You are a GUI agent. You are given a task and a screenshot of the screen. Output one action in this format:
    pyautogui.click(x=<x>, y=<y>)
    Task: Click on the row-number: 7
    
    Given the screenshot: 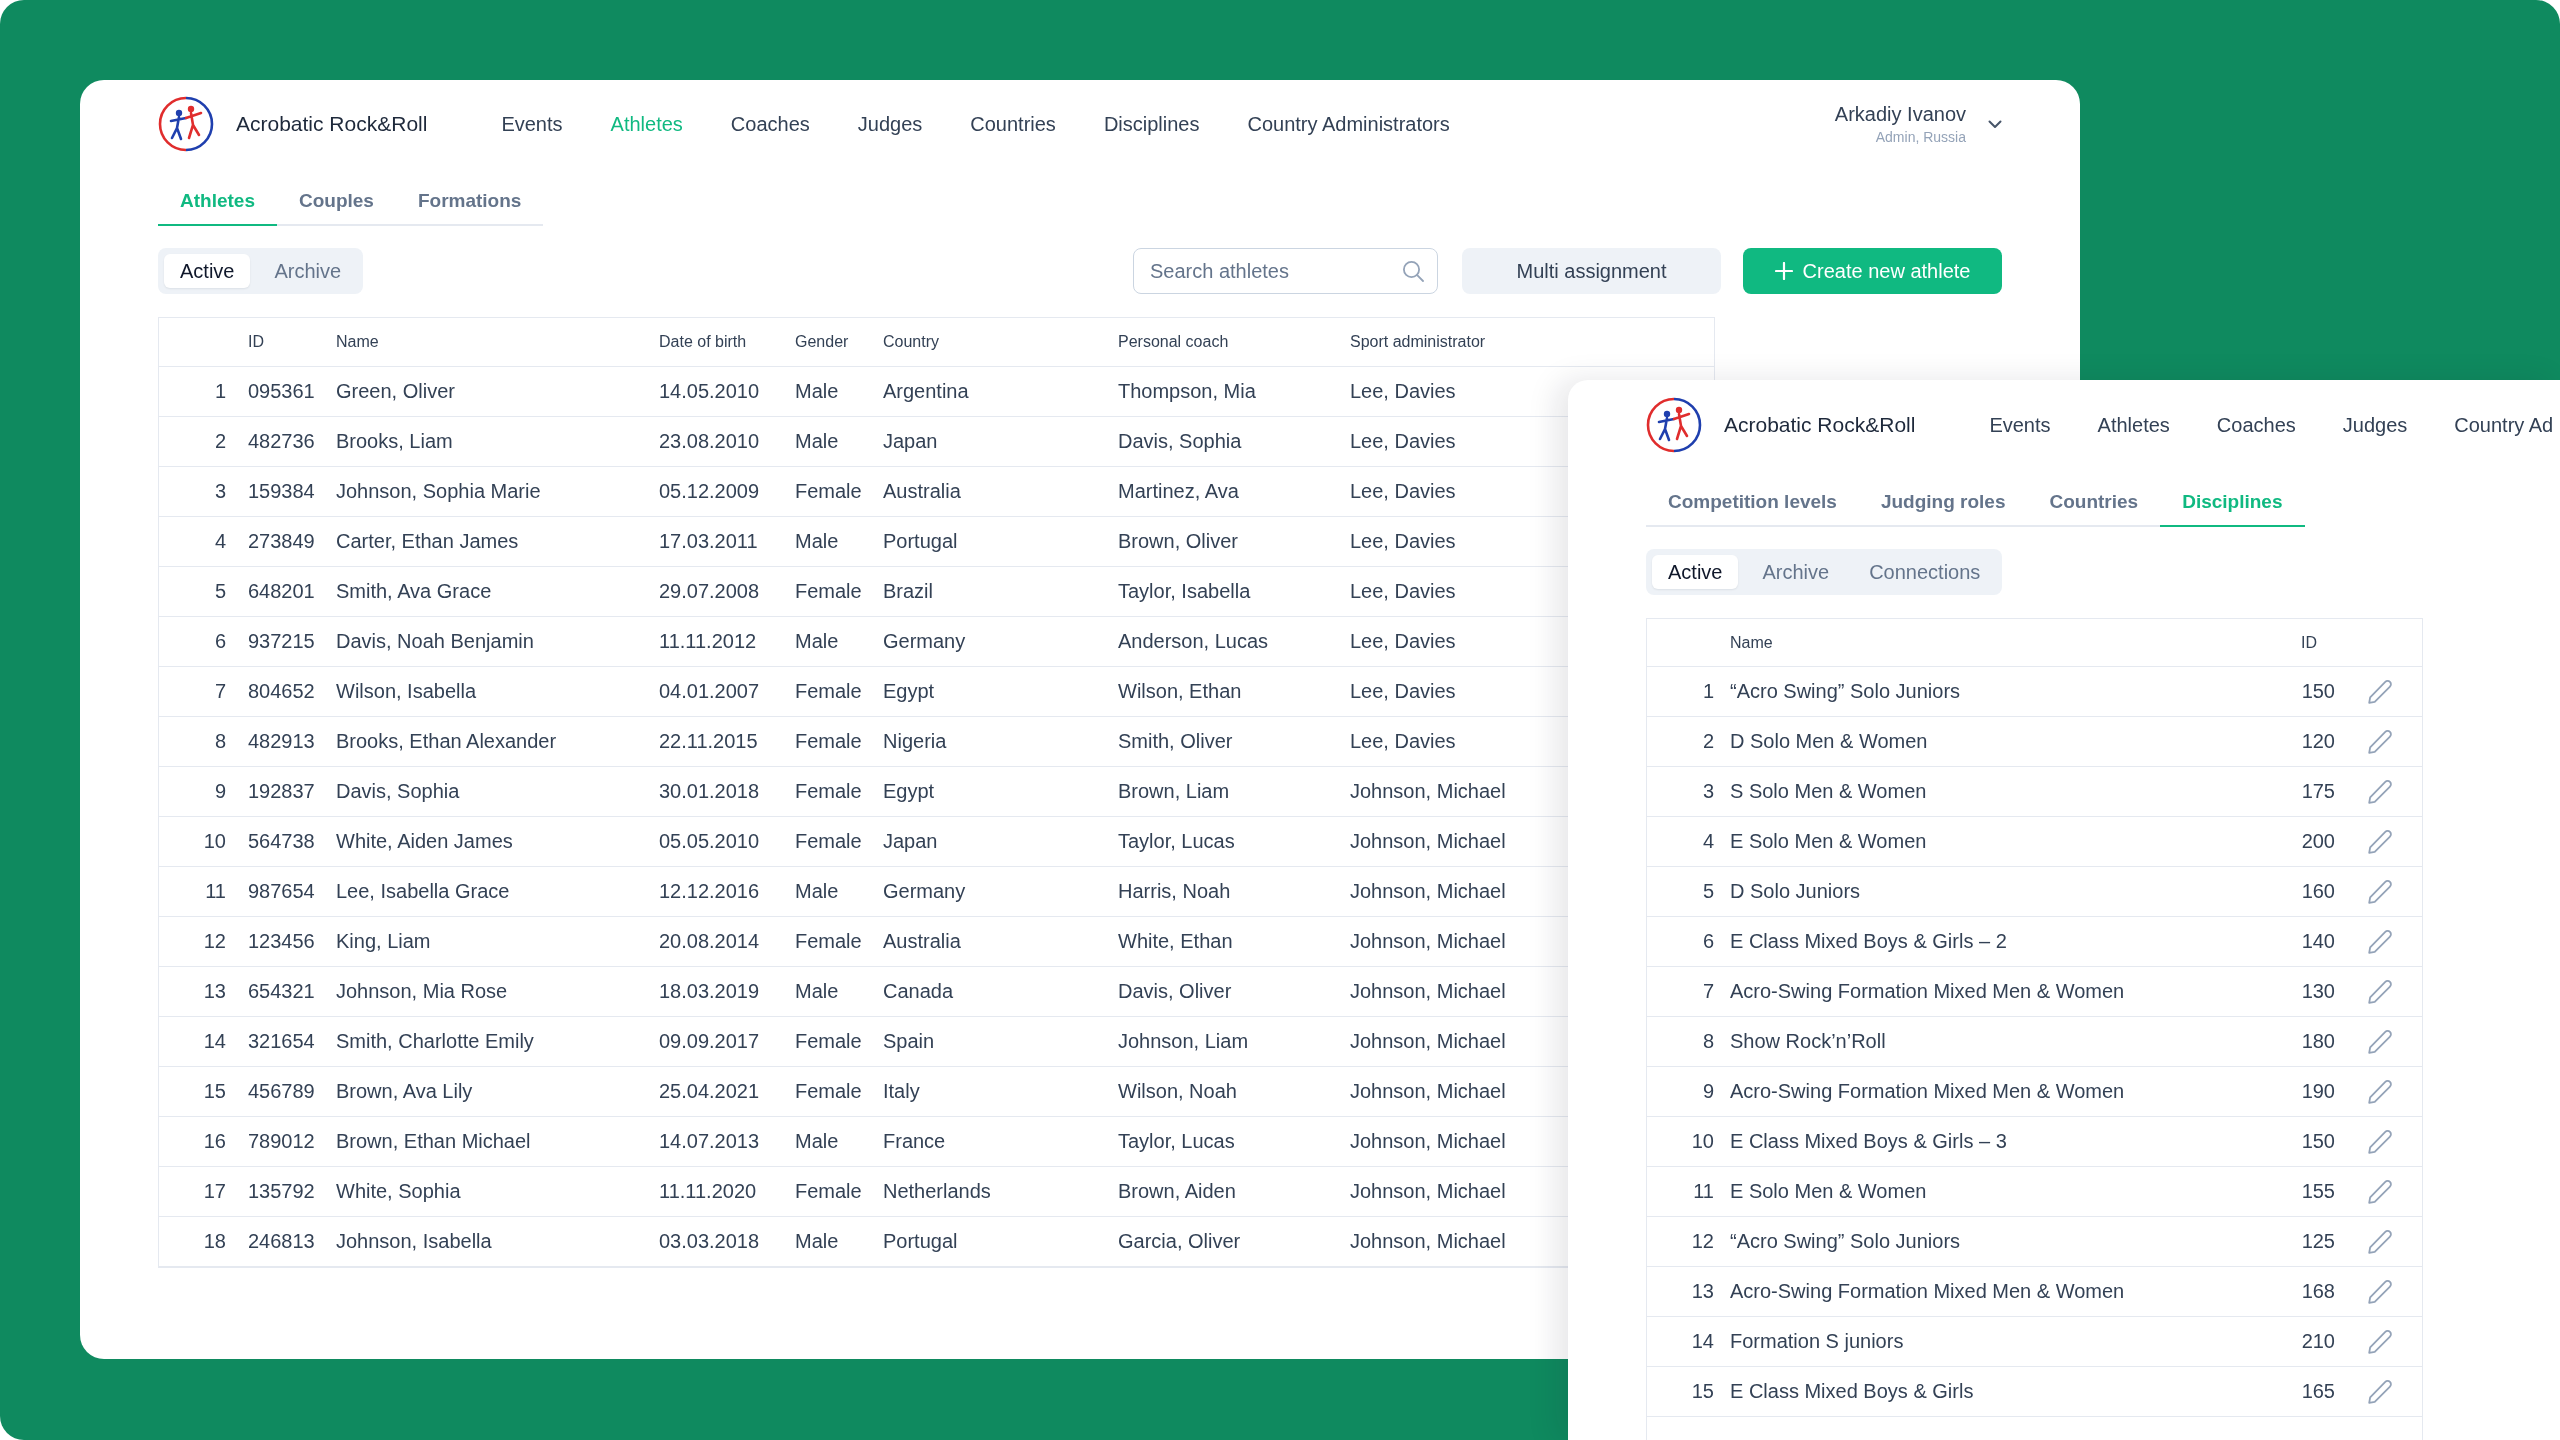 What is the action you would take?
    pyautogui.click(x=1708, y=991)
    